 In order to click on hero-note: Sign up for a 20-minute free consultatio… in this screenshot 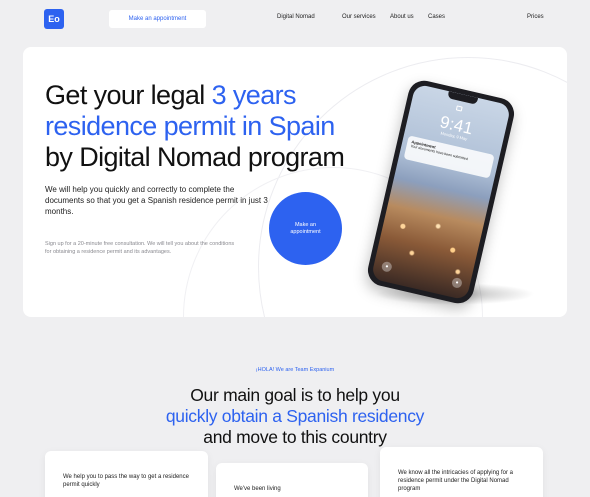, I will do `click(140, 248)`.